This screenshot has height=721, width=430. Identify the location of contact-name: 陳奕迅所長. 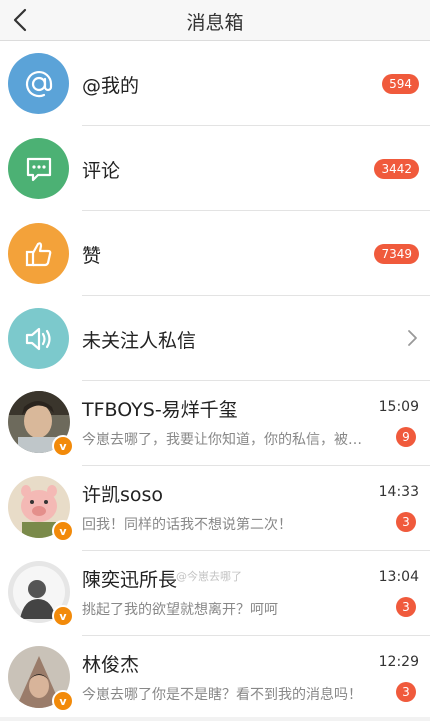
(130, 580).